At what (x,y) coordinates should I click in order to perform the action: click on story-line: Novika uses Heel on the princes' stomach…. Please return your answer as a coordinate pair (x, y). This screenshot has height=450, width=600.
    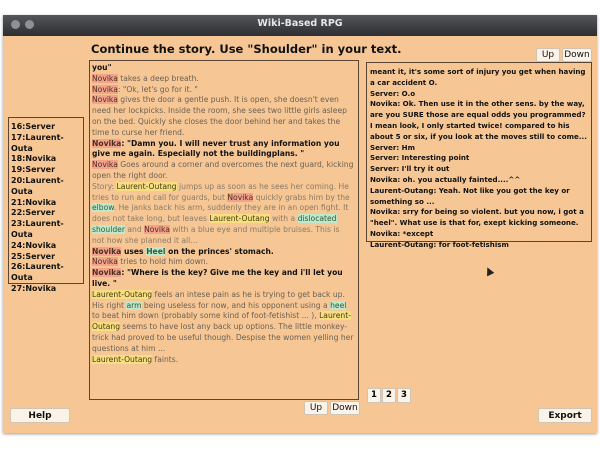
    Looking at the image, I should click on (183, 251).